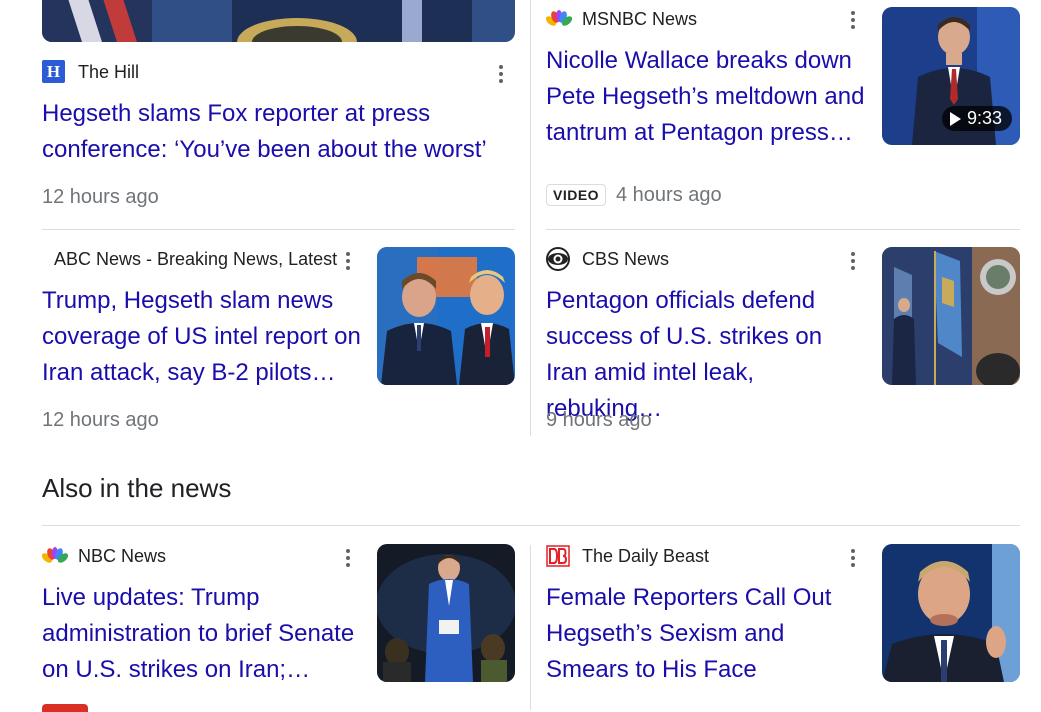 The image size is (1041, 712). I want to click on section-divider, so click(531, 525).